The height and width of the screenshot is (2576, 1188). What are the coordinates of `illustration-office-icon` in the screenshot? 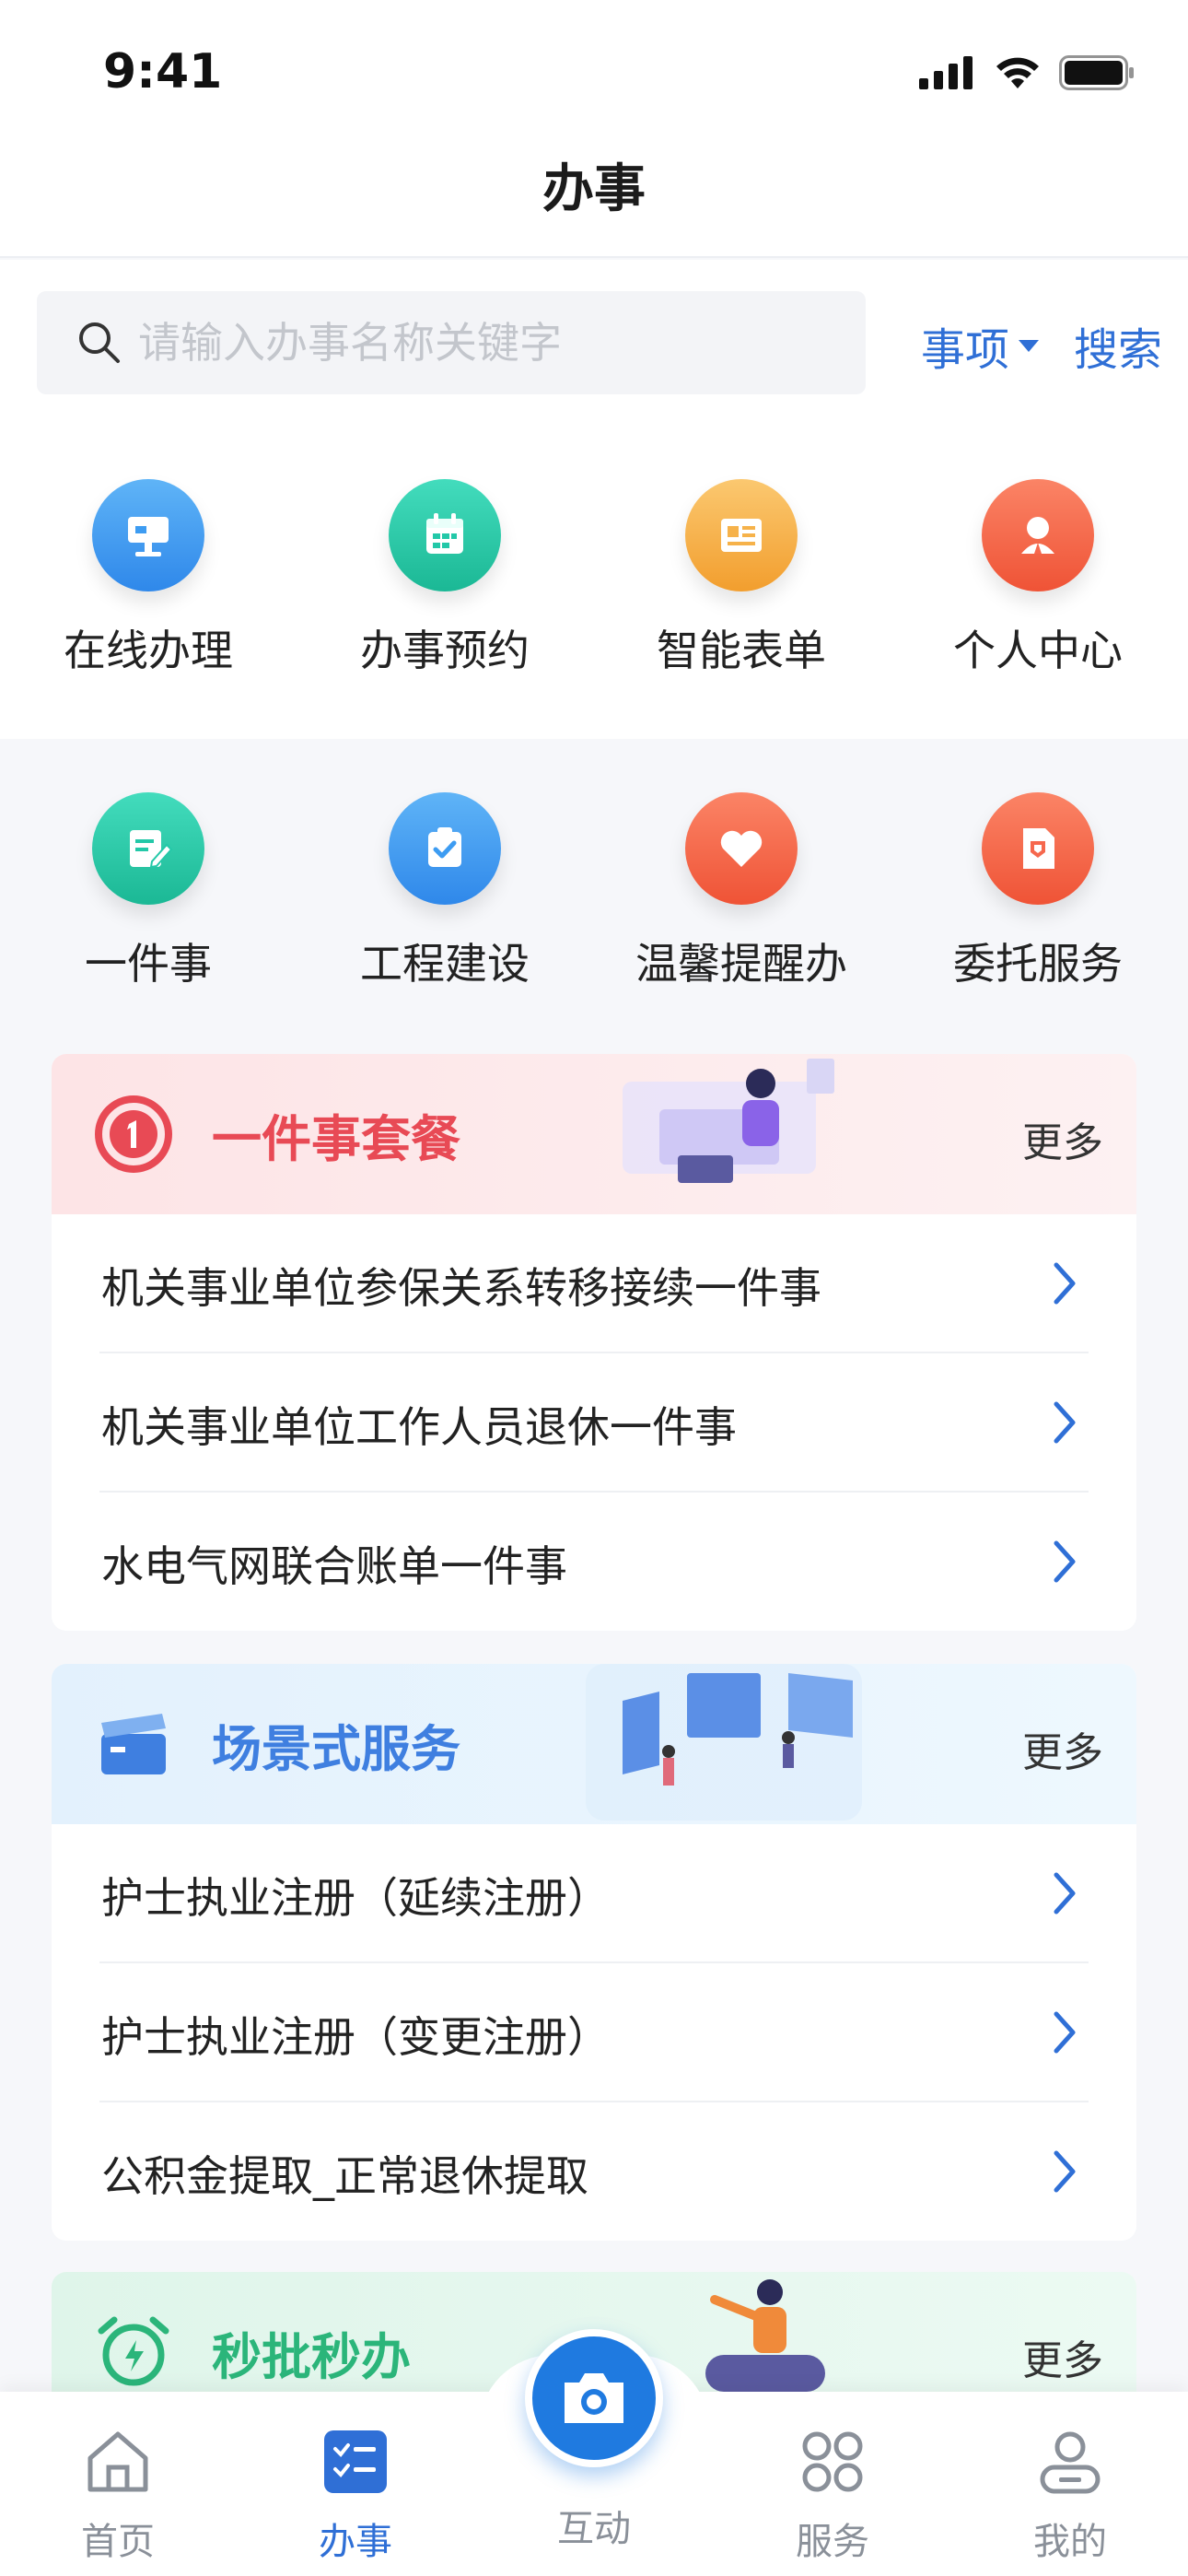 It's located at (728, 1121).